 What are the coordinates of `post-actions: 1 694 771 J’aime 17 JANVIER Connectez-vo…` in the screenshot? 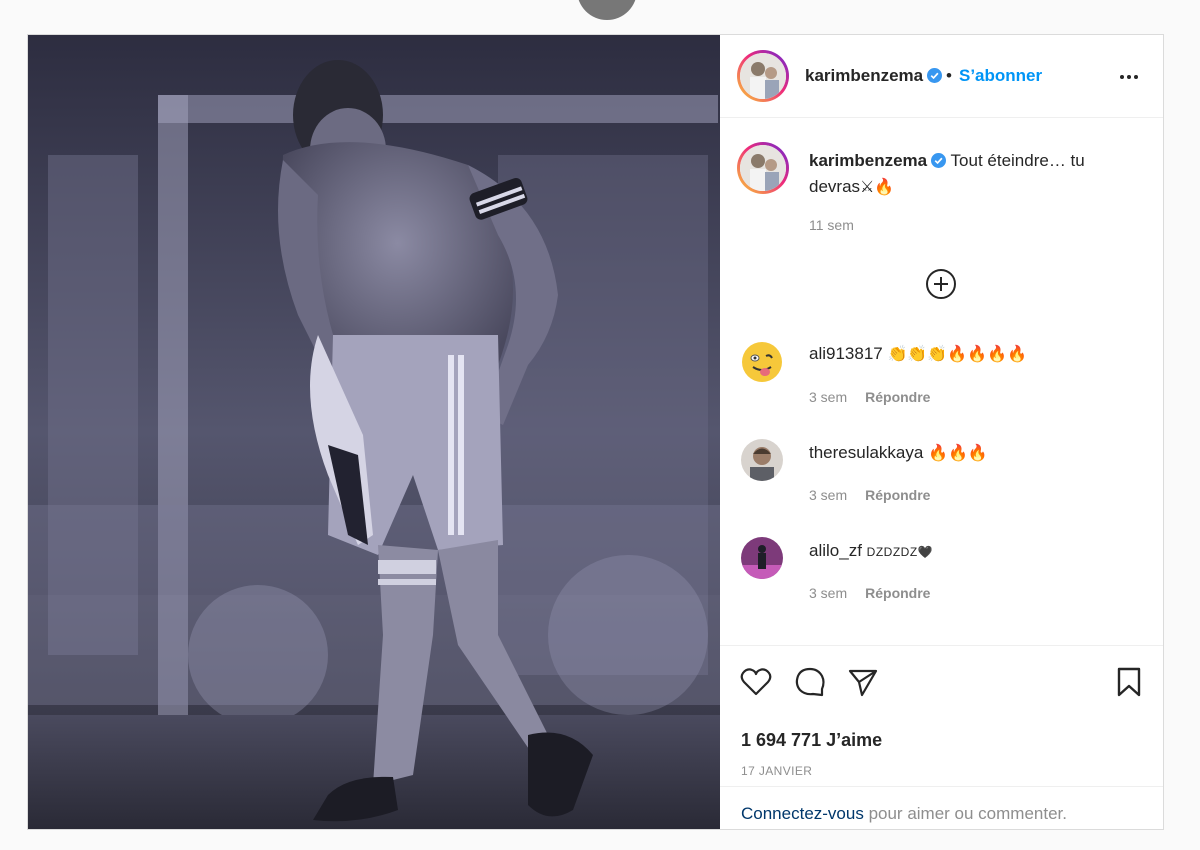 It's located at (941, 737).